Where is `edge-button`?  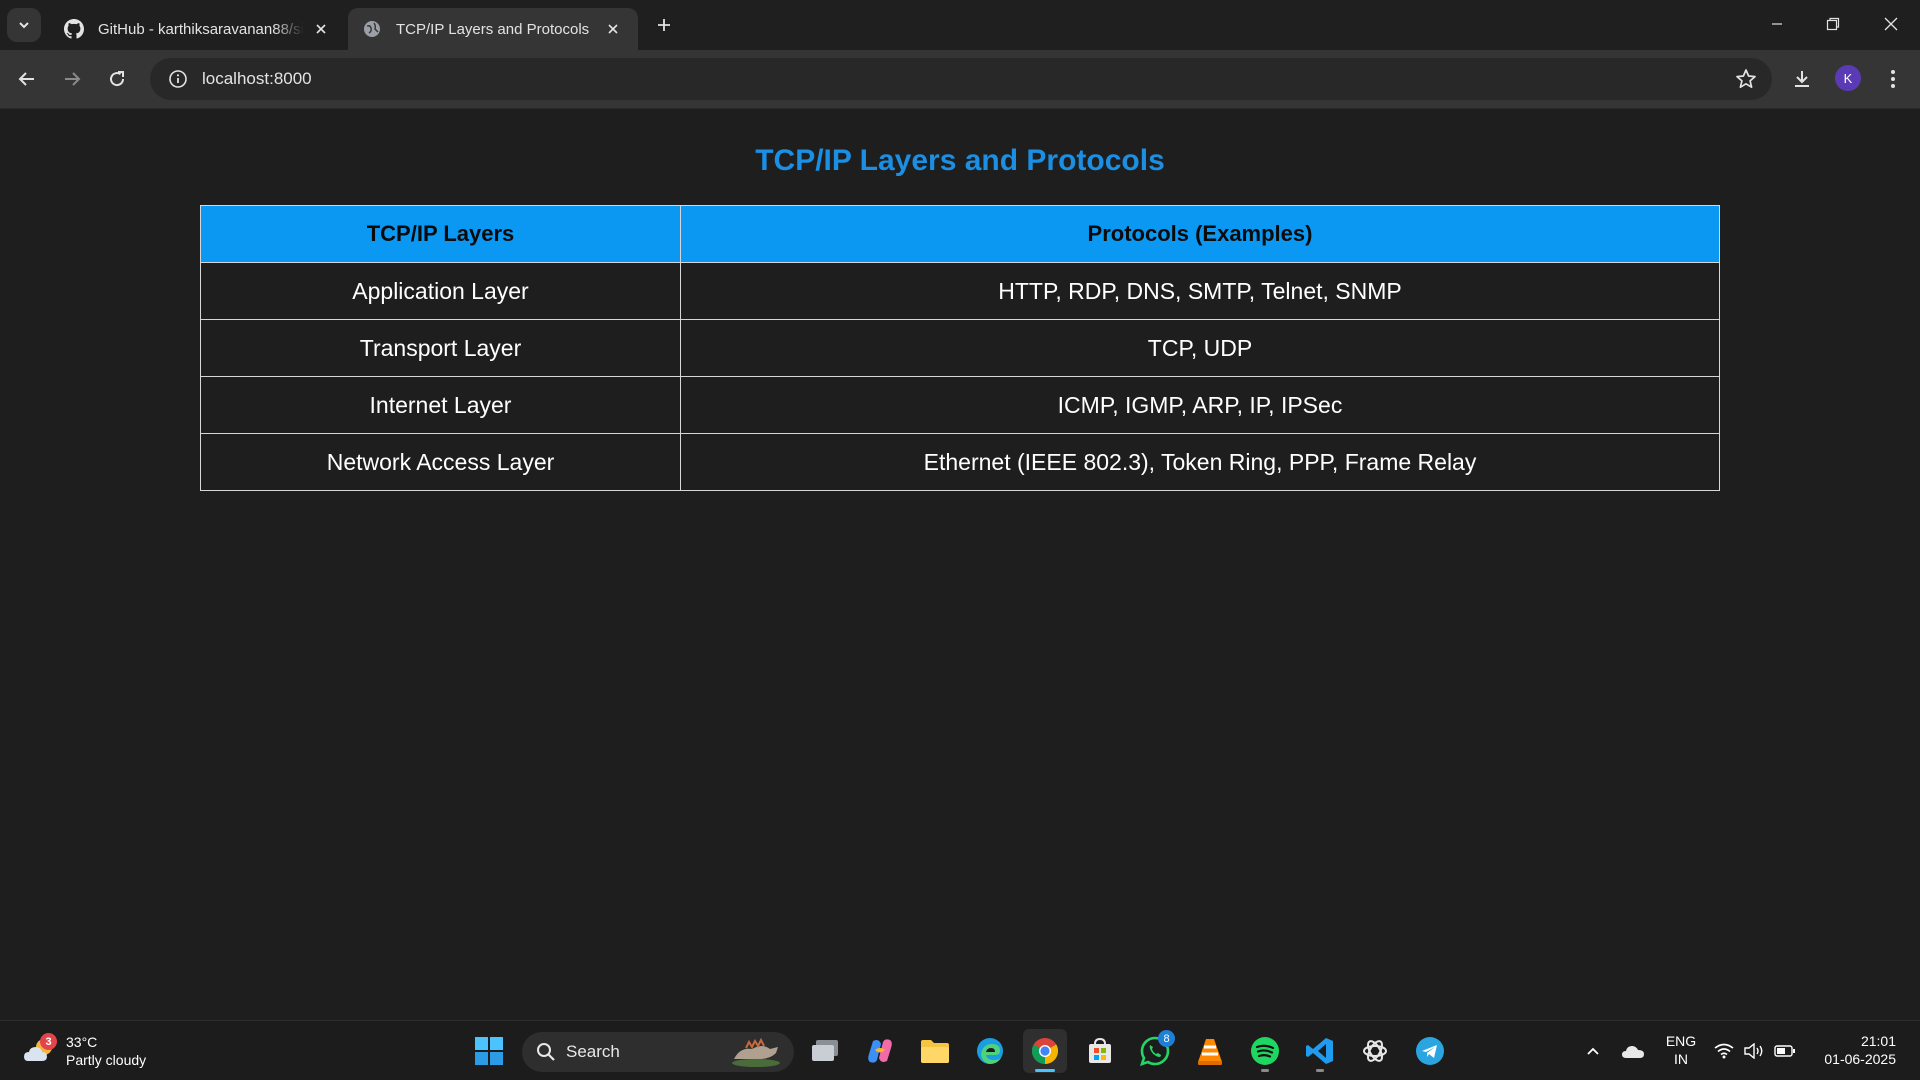 edge-button is located at coordinates (990, 1051).